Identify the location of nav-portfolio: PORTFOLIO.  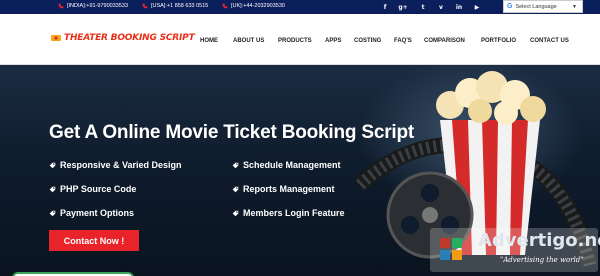
(498, 41).